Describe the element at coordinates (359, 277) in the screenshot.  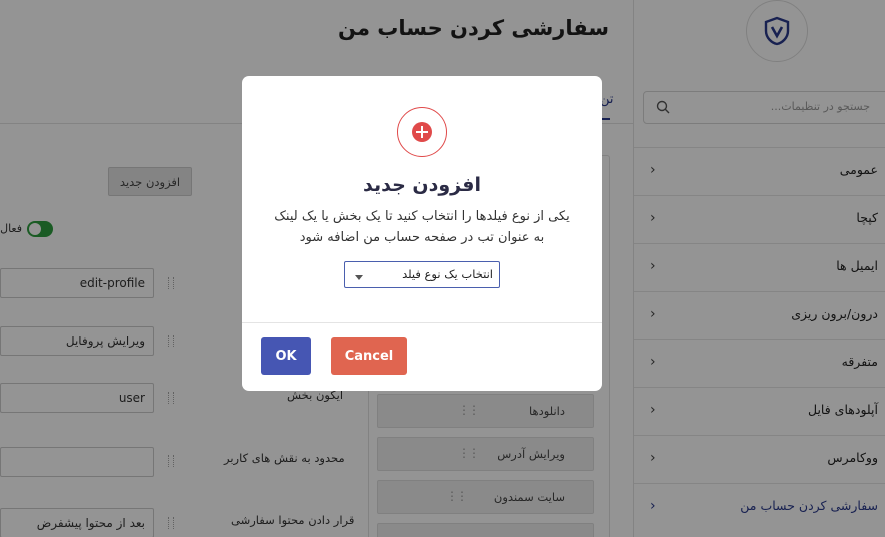
I see `caret-down-icon` at that location.